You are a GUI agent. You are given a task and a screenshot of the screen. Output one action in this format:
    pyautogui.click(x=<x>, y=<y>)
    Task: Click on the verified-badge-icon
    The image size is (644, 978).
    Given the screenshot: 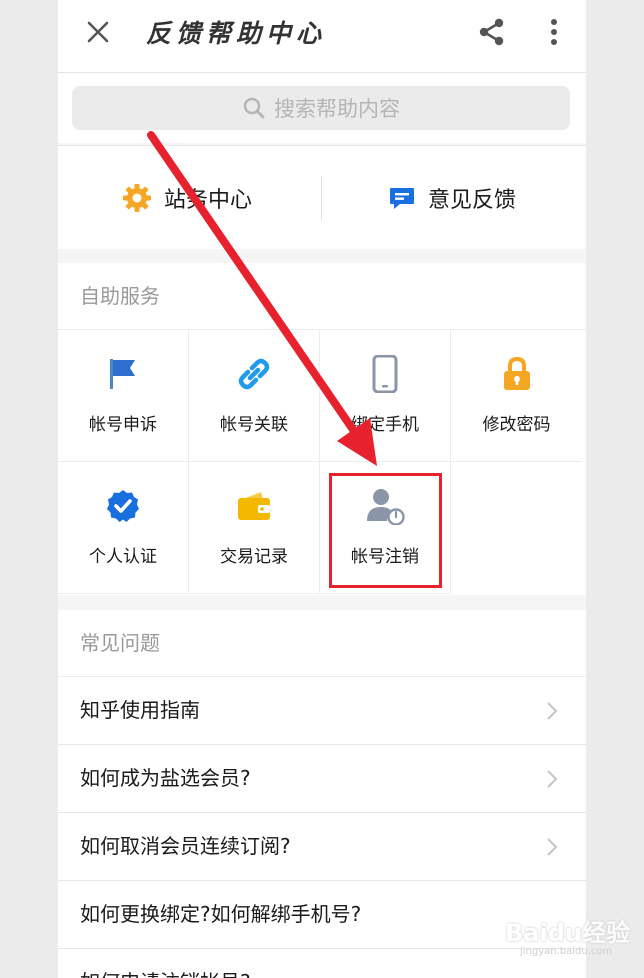 What is the action you would take?
    pyautogui.click(x=123, y=506)
    